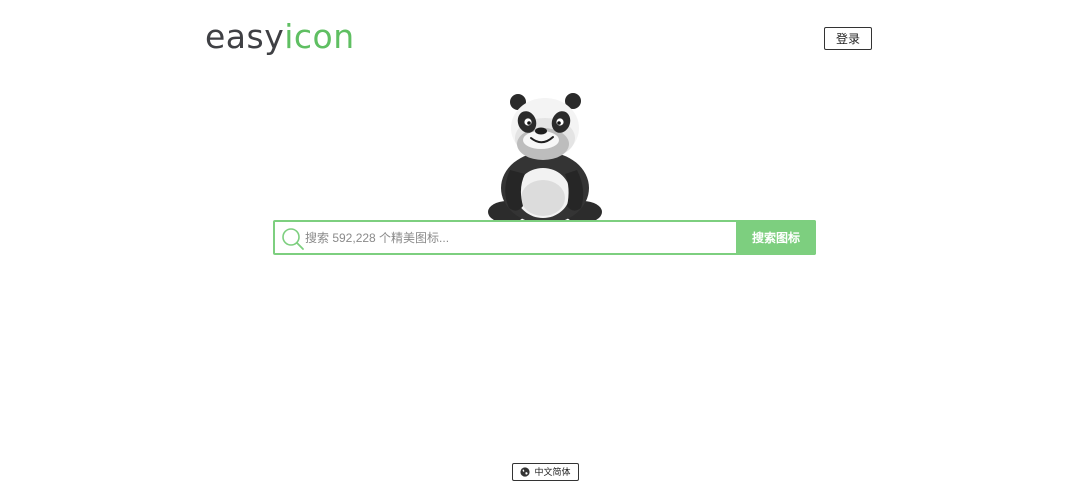  Describe the element at coordinates (552, 472) in the screenshot. I see `language-label: 中文简体` at that location.